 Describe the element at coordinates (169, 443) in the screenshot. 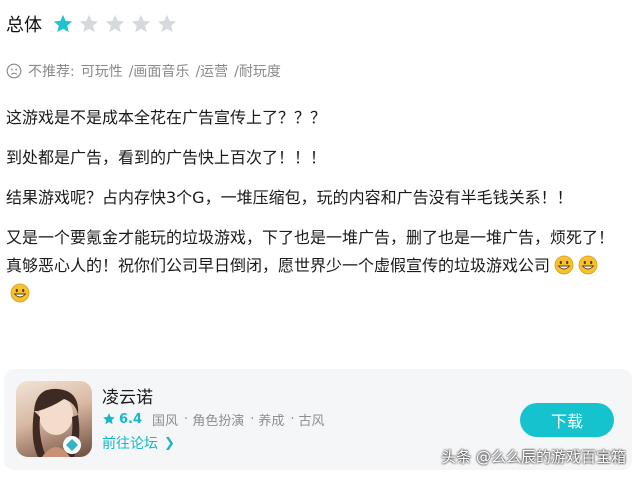

I see `chevron-right-icon: ❯` at that location.